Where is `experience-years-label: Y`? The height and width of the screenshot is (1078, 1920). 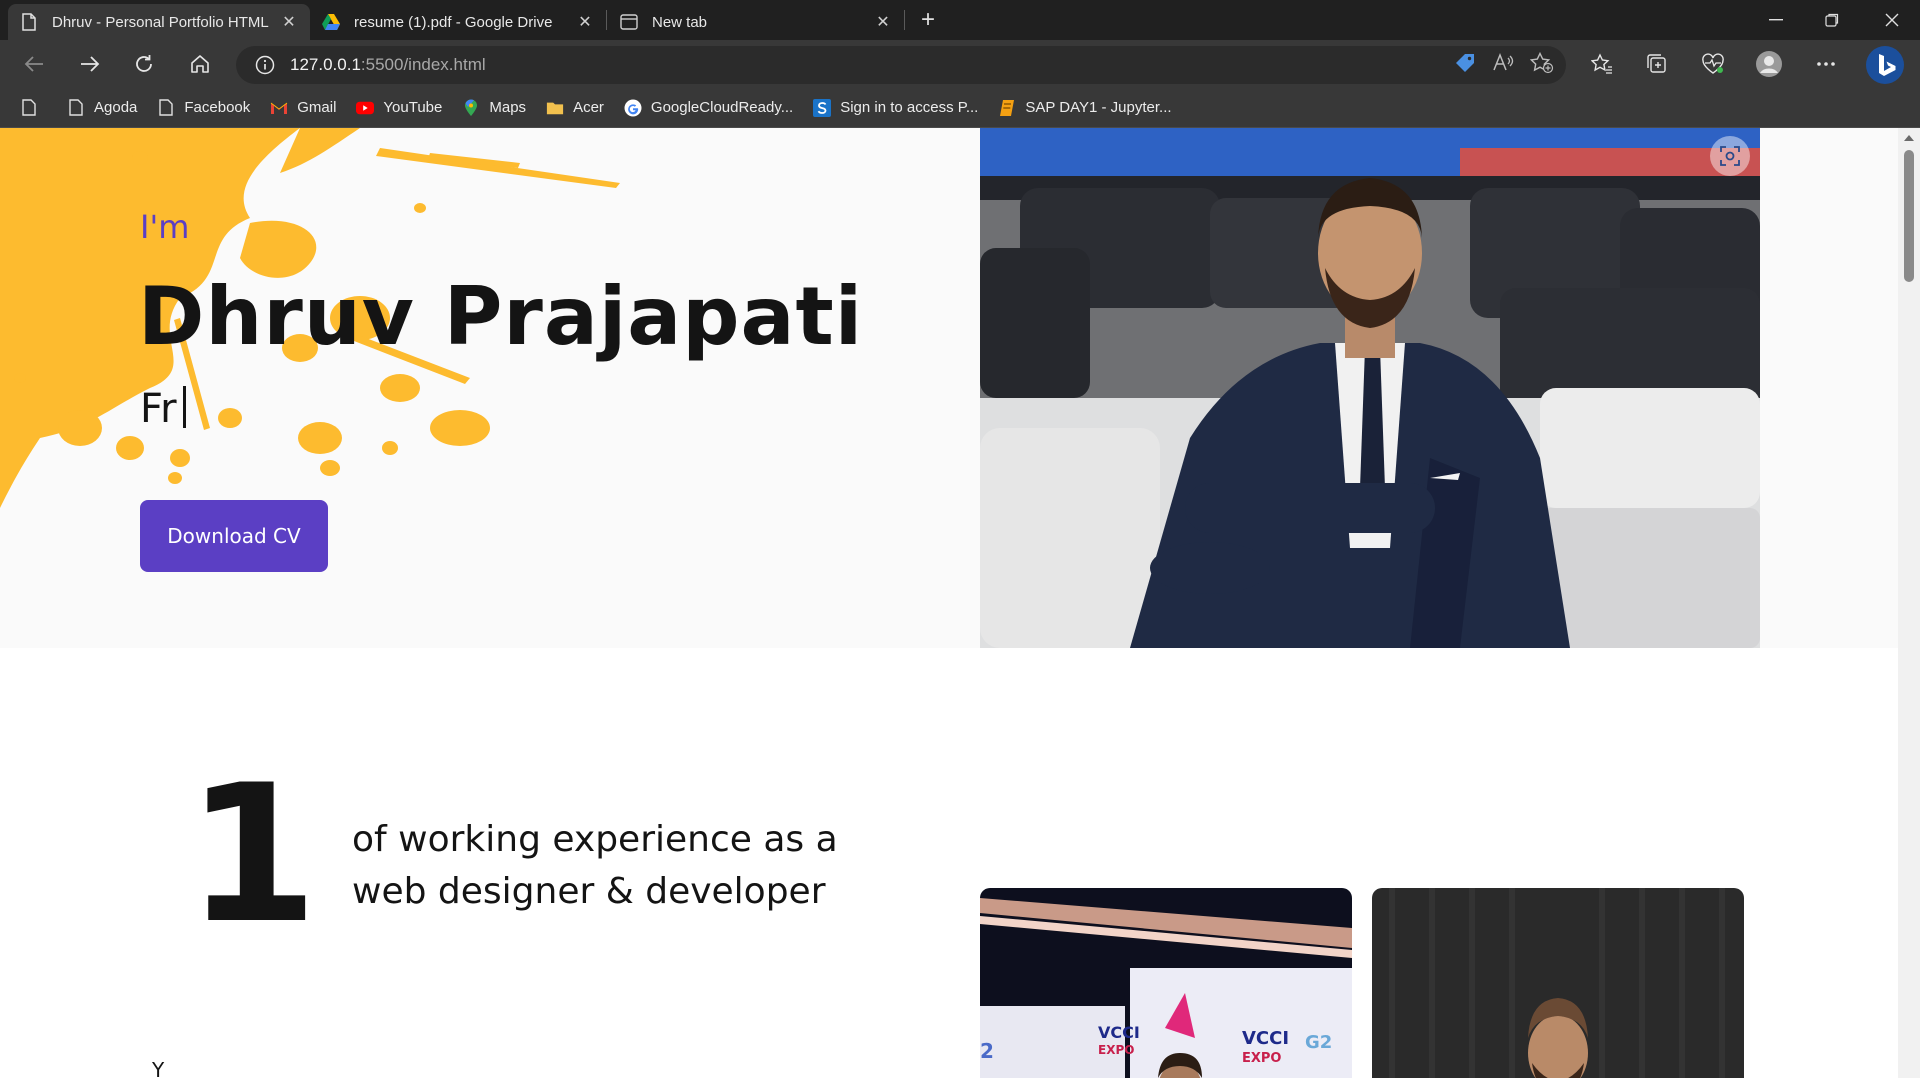
experience-years-label: Y is located at coordinates (158, 1068).